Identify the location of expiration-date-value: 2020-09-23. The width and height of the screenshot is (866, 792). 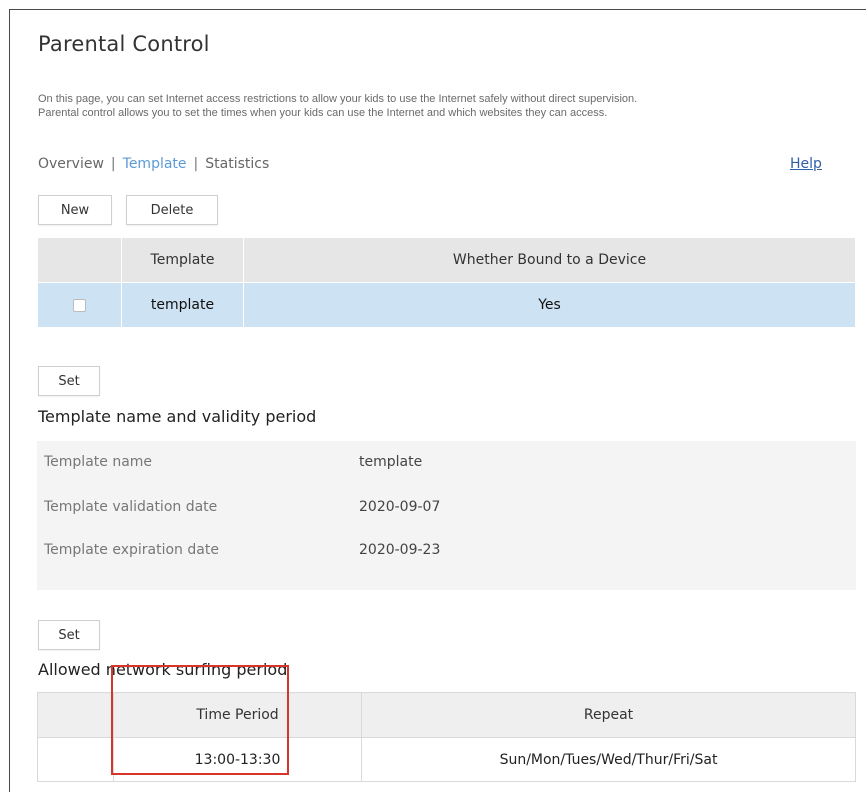
(400, 550).